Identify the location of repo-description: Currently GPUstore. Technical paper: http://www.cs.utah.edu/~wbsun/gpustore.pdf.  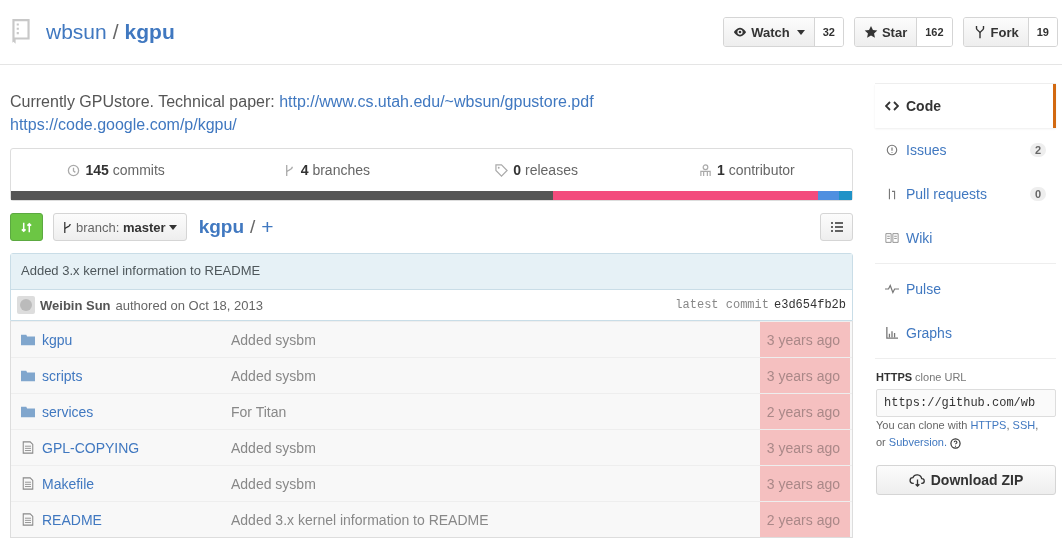
(302, 102).